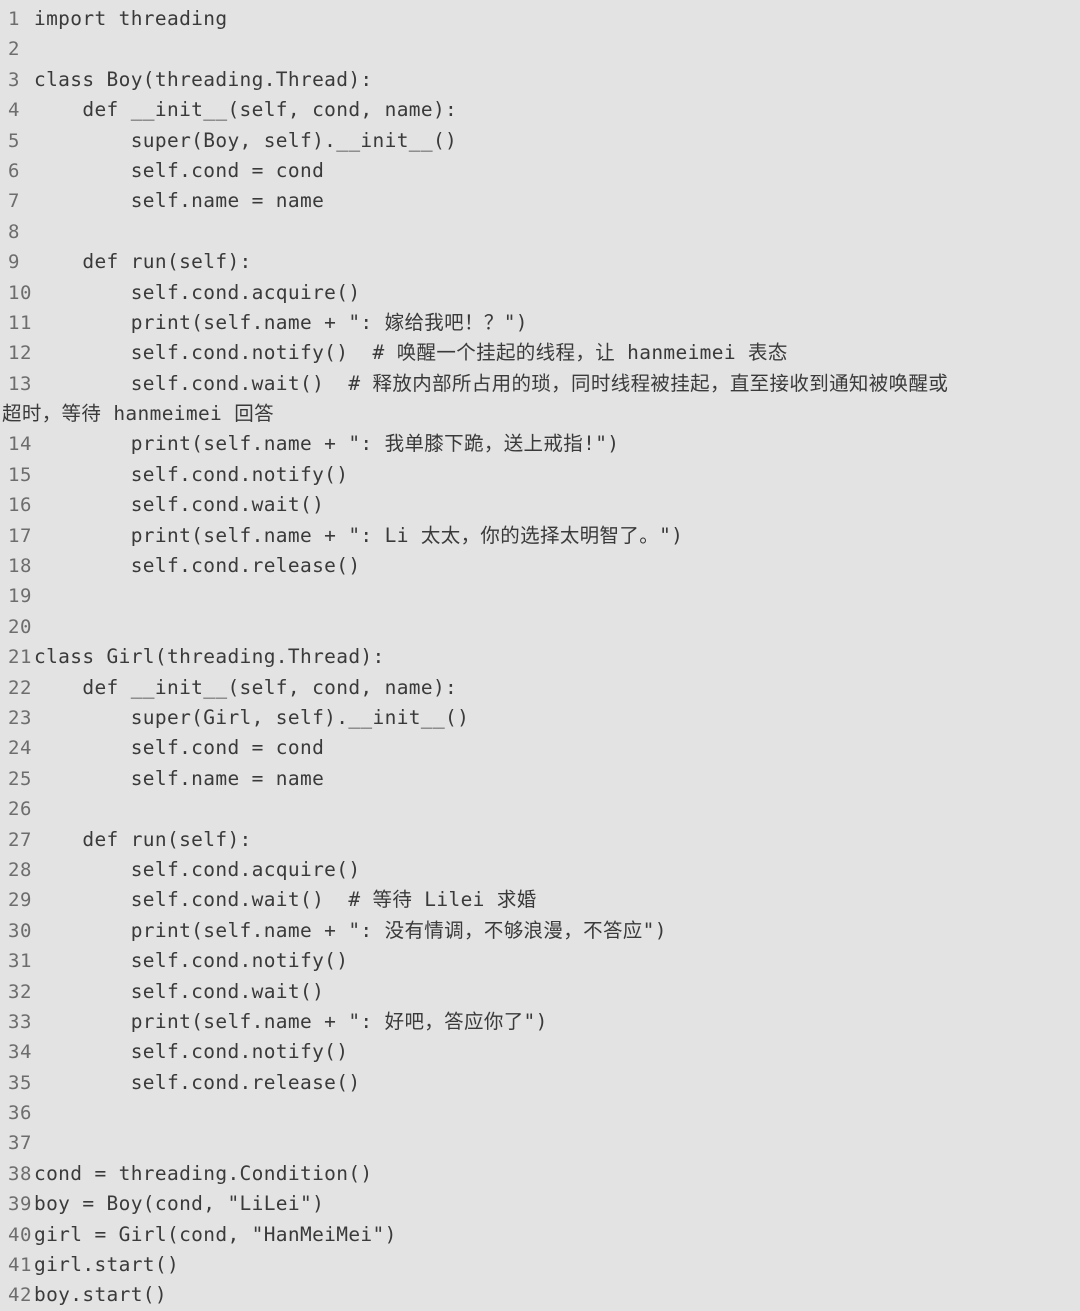 Image resolution: width=1080 pixels, height=1311 pixels. I want to click on code-line: 16 self.cond.wait(), so click(540, 505).